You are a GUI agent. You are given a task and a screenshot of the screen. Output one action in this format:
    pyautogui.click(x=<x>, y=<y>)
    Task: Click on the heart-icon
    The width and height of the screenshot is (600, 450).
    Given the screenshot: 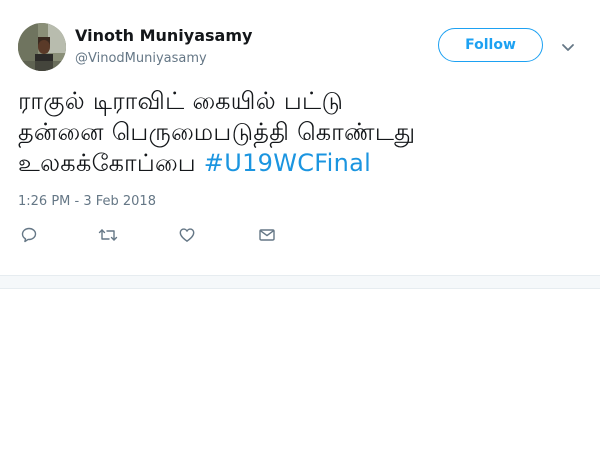 What is the action you would take?
    pyautogui.click(x=188, y=236)
    